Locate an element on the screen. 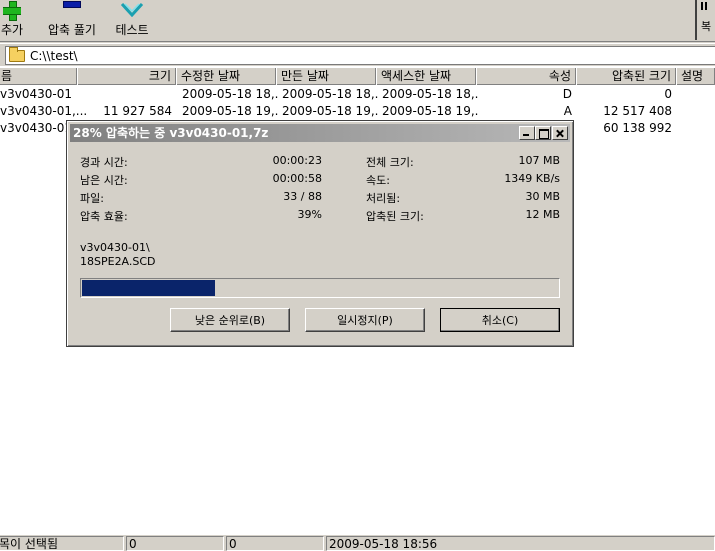  cell-packed-size: 12 517 408 is located at coordinates (637, 111).